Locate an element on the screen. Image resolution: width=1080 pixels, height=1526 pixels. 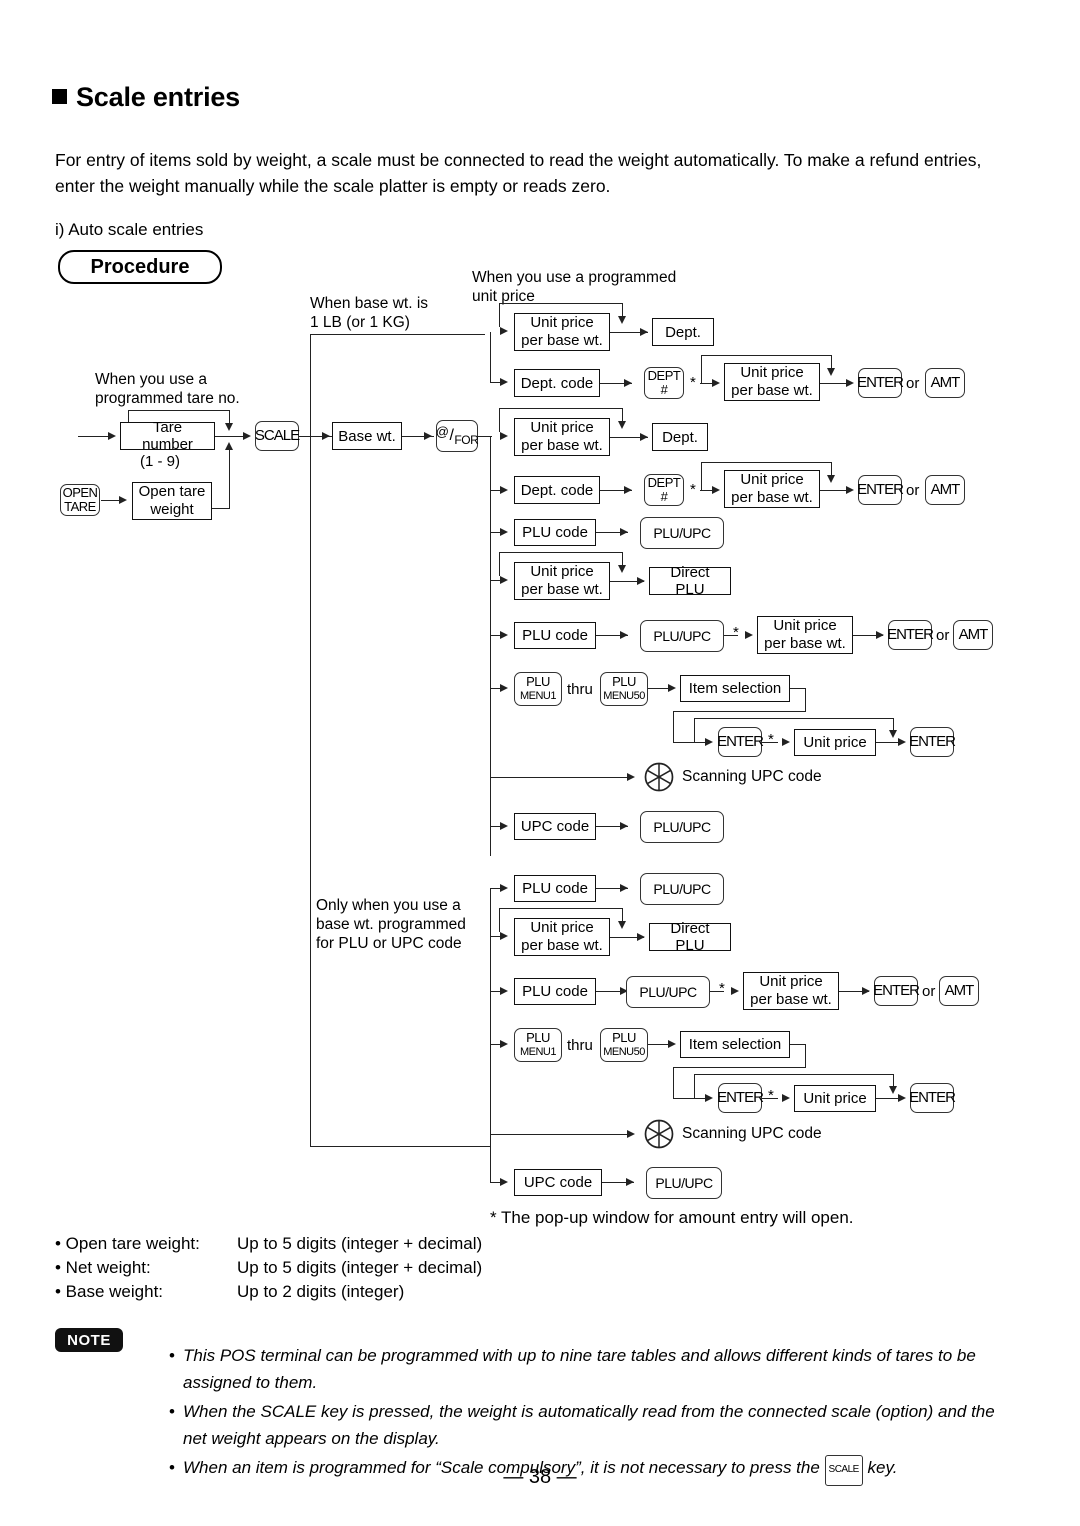
key-plu-menu50-line2: MENU50 is located at coordinates (624, 1052).